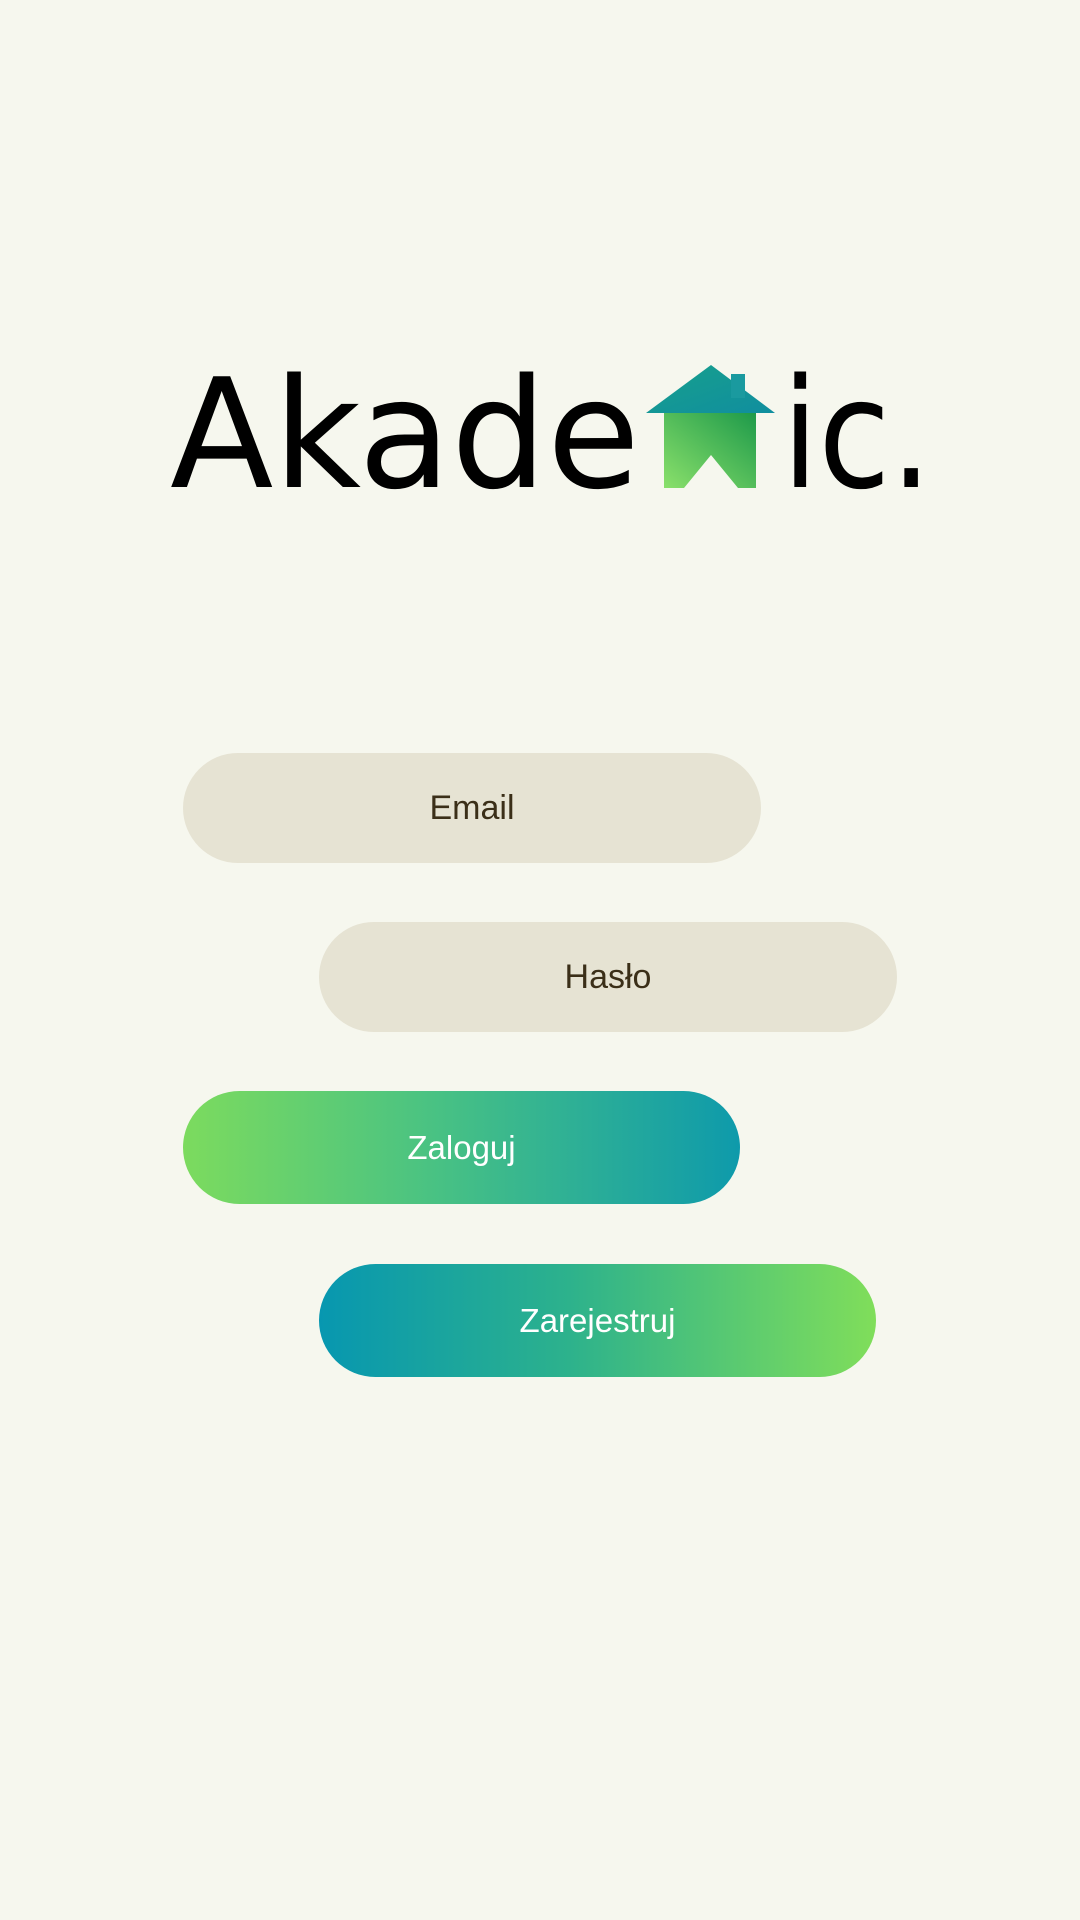 Image resolution: width=1080 pixels, height=1920 pixels. What do you see at coordinates (461, 1147) in the screenshot?
I see `login-button: Zaloguj` at bounding box center [461, 1147].